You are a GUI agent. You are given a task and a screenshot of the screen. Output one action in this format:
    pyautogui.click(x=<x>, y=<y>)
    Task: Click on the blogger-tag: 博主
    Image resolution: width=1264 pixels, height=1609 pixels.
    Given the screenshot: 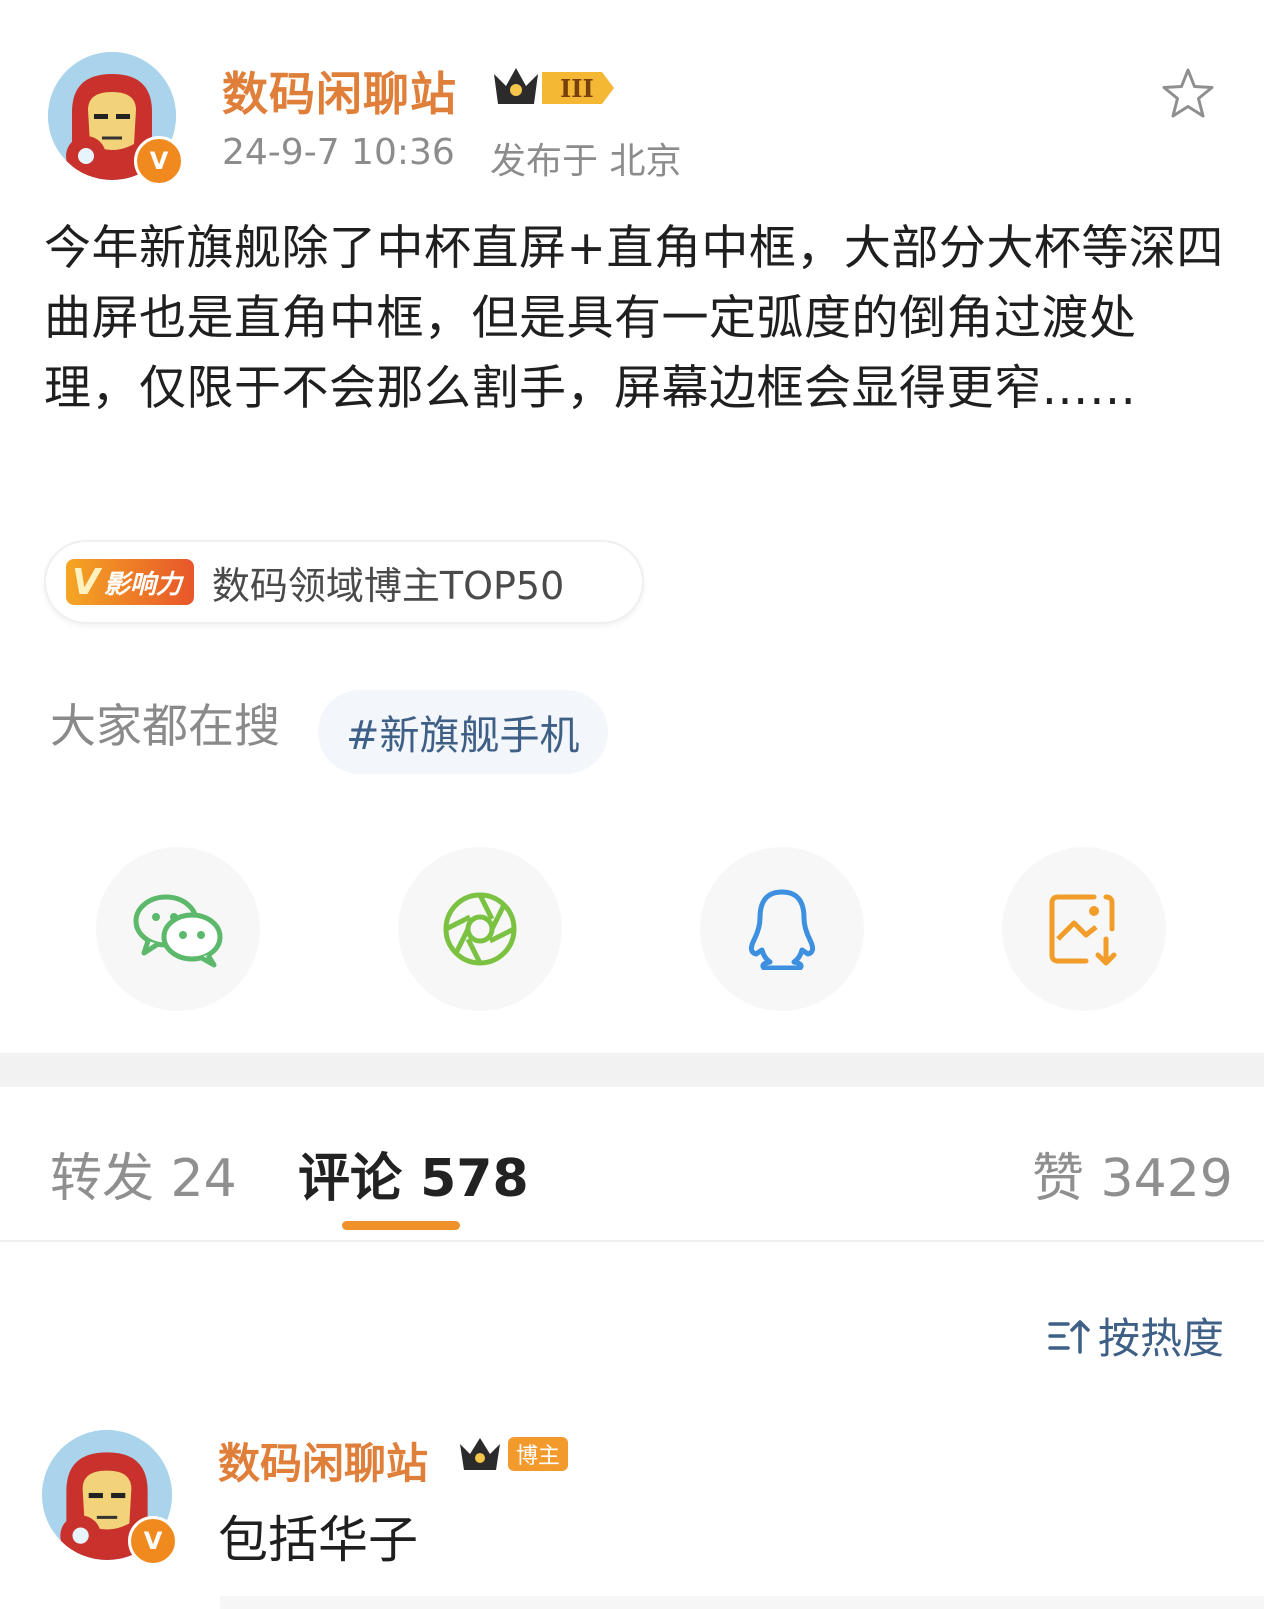 What is the action you would take?
    pyautogui.click(x=538, y=1454)
    